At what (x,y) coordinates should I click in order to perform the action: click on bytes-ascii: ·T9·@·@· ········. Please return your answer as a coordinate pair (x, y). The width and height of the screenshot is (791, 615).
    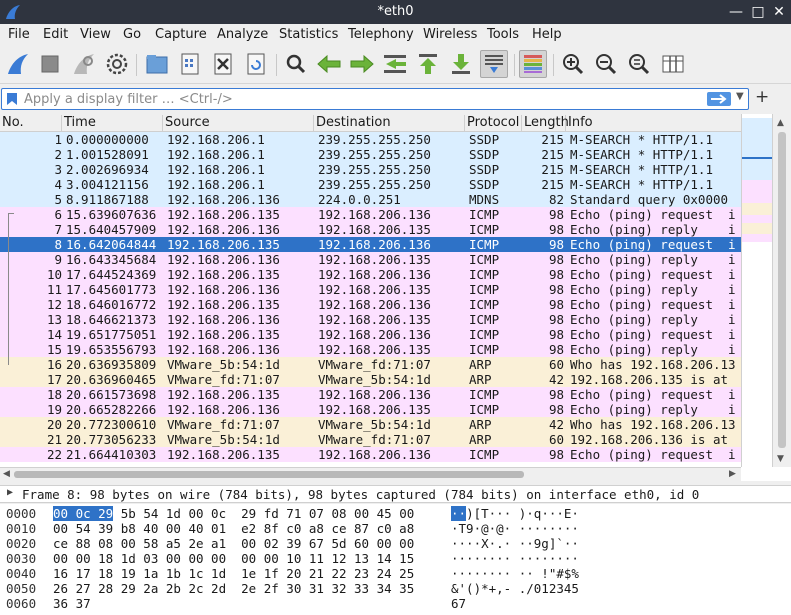
    Looking at the image, I should click on (515, 528).